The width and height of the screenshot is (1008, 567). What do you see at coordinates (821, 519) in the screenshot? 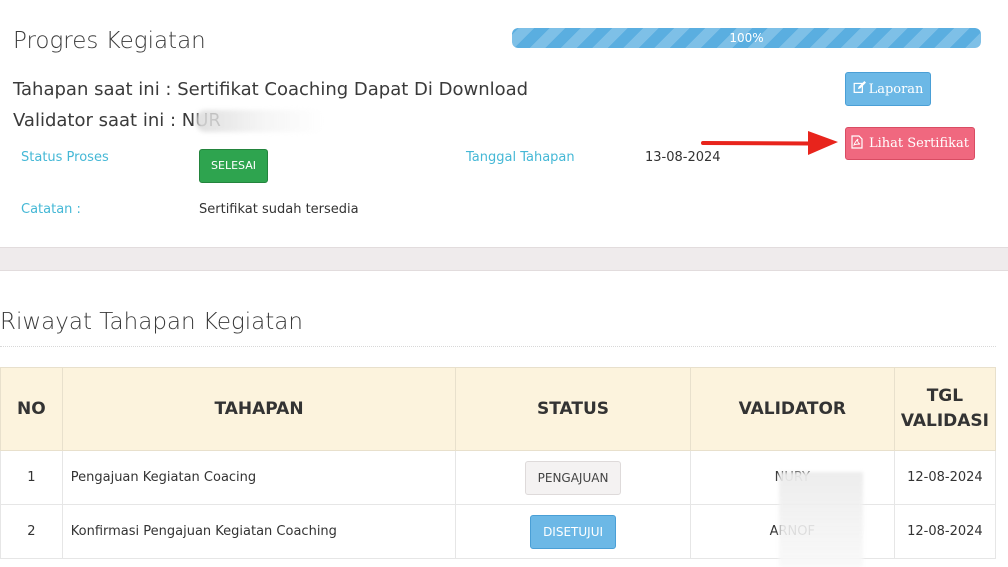
I see `redacted-validator-names` at bounding box center [821, 519].